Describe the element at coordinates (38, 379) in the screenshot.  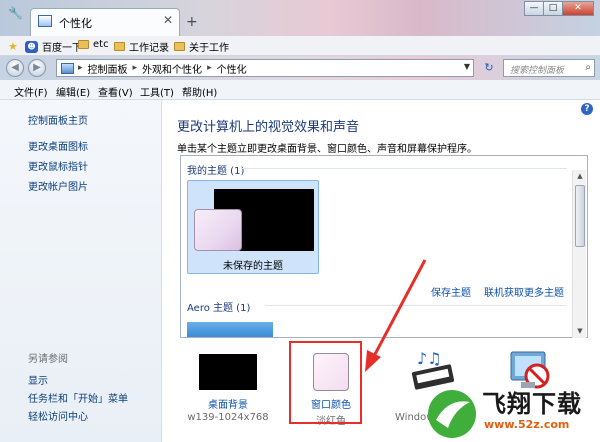
I see `display-link: 显示` at that location.